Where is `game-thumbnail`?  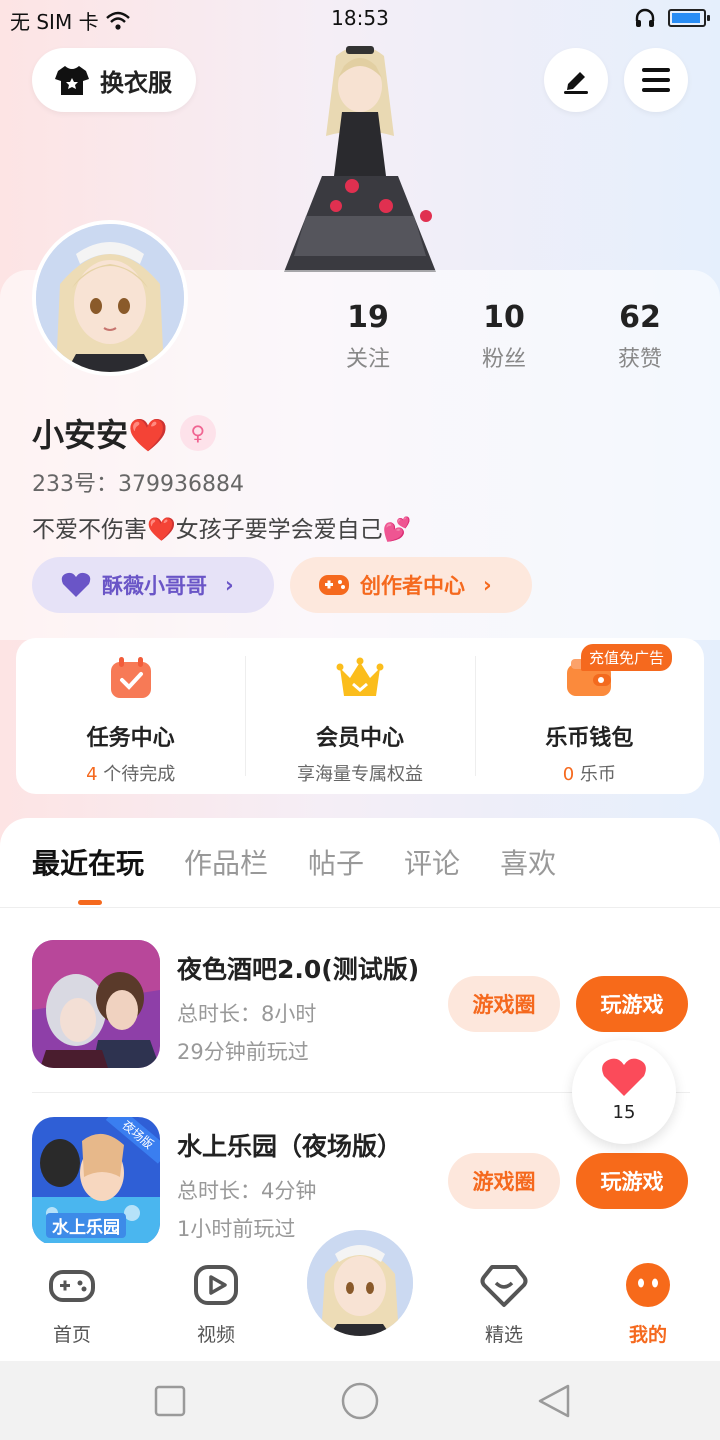
game-thumbnail is located at coordinates (96, 1004).